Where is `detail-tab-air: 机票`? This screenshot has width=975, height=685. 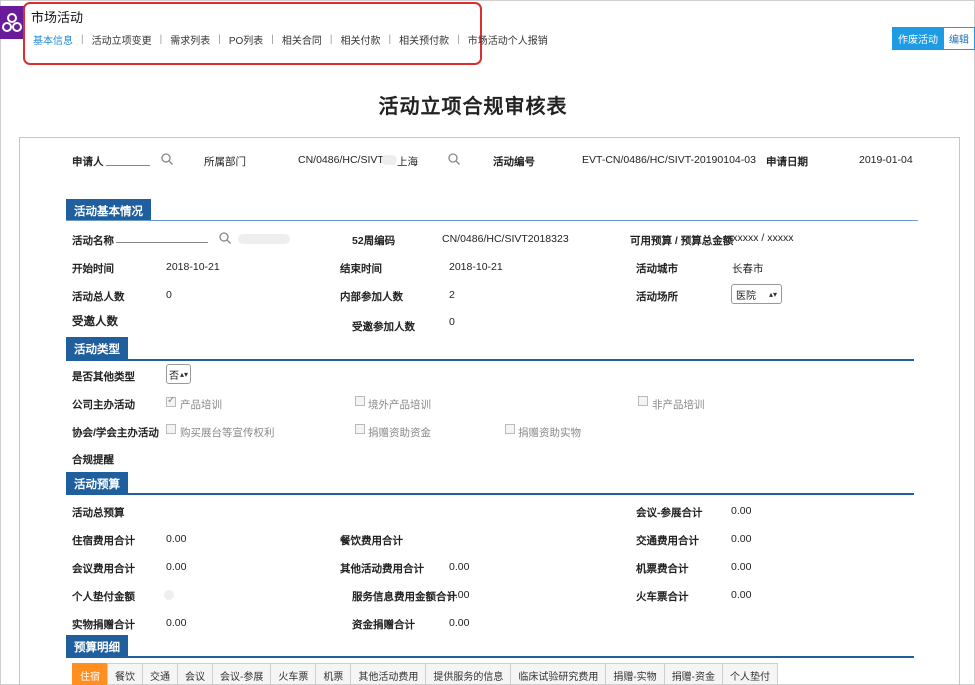
detail-tab-air: 机票 is located at coordinates (333, 674).